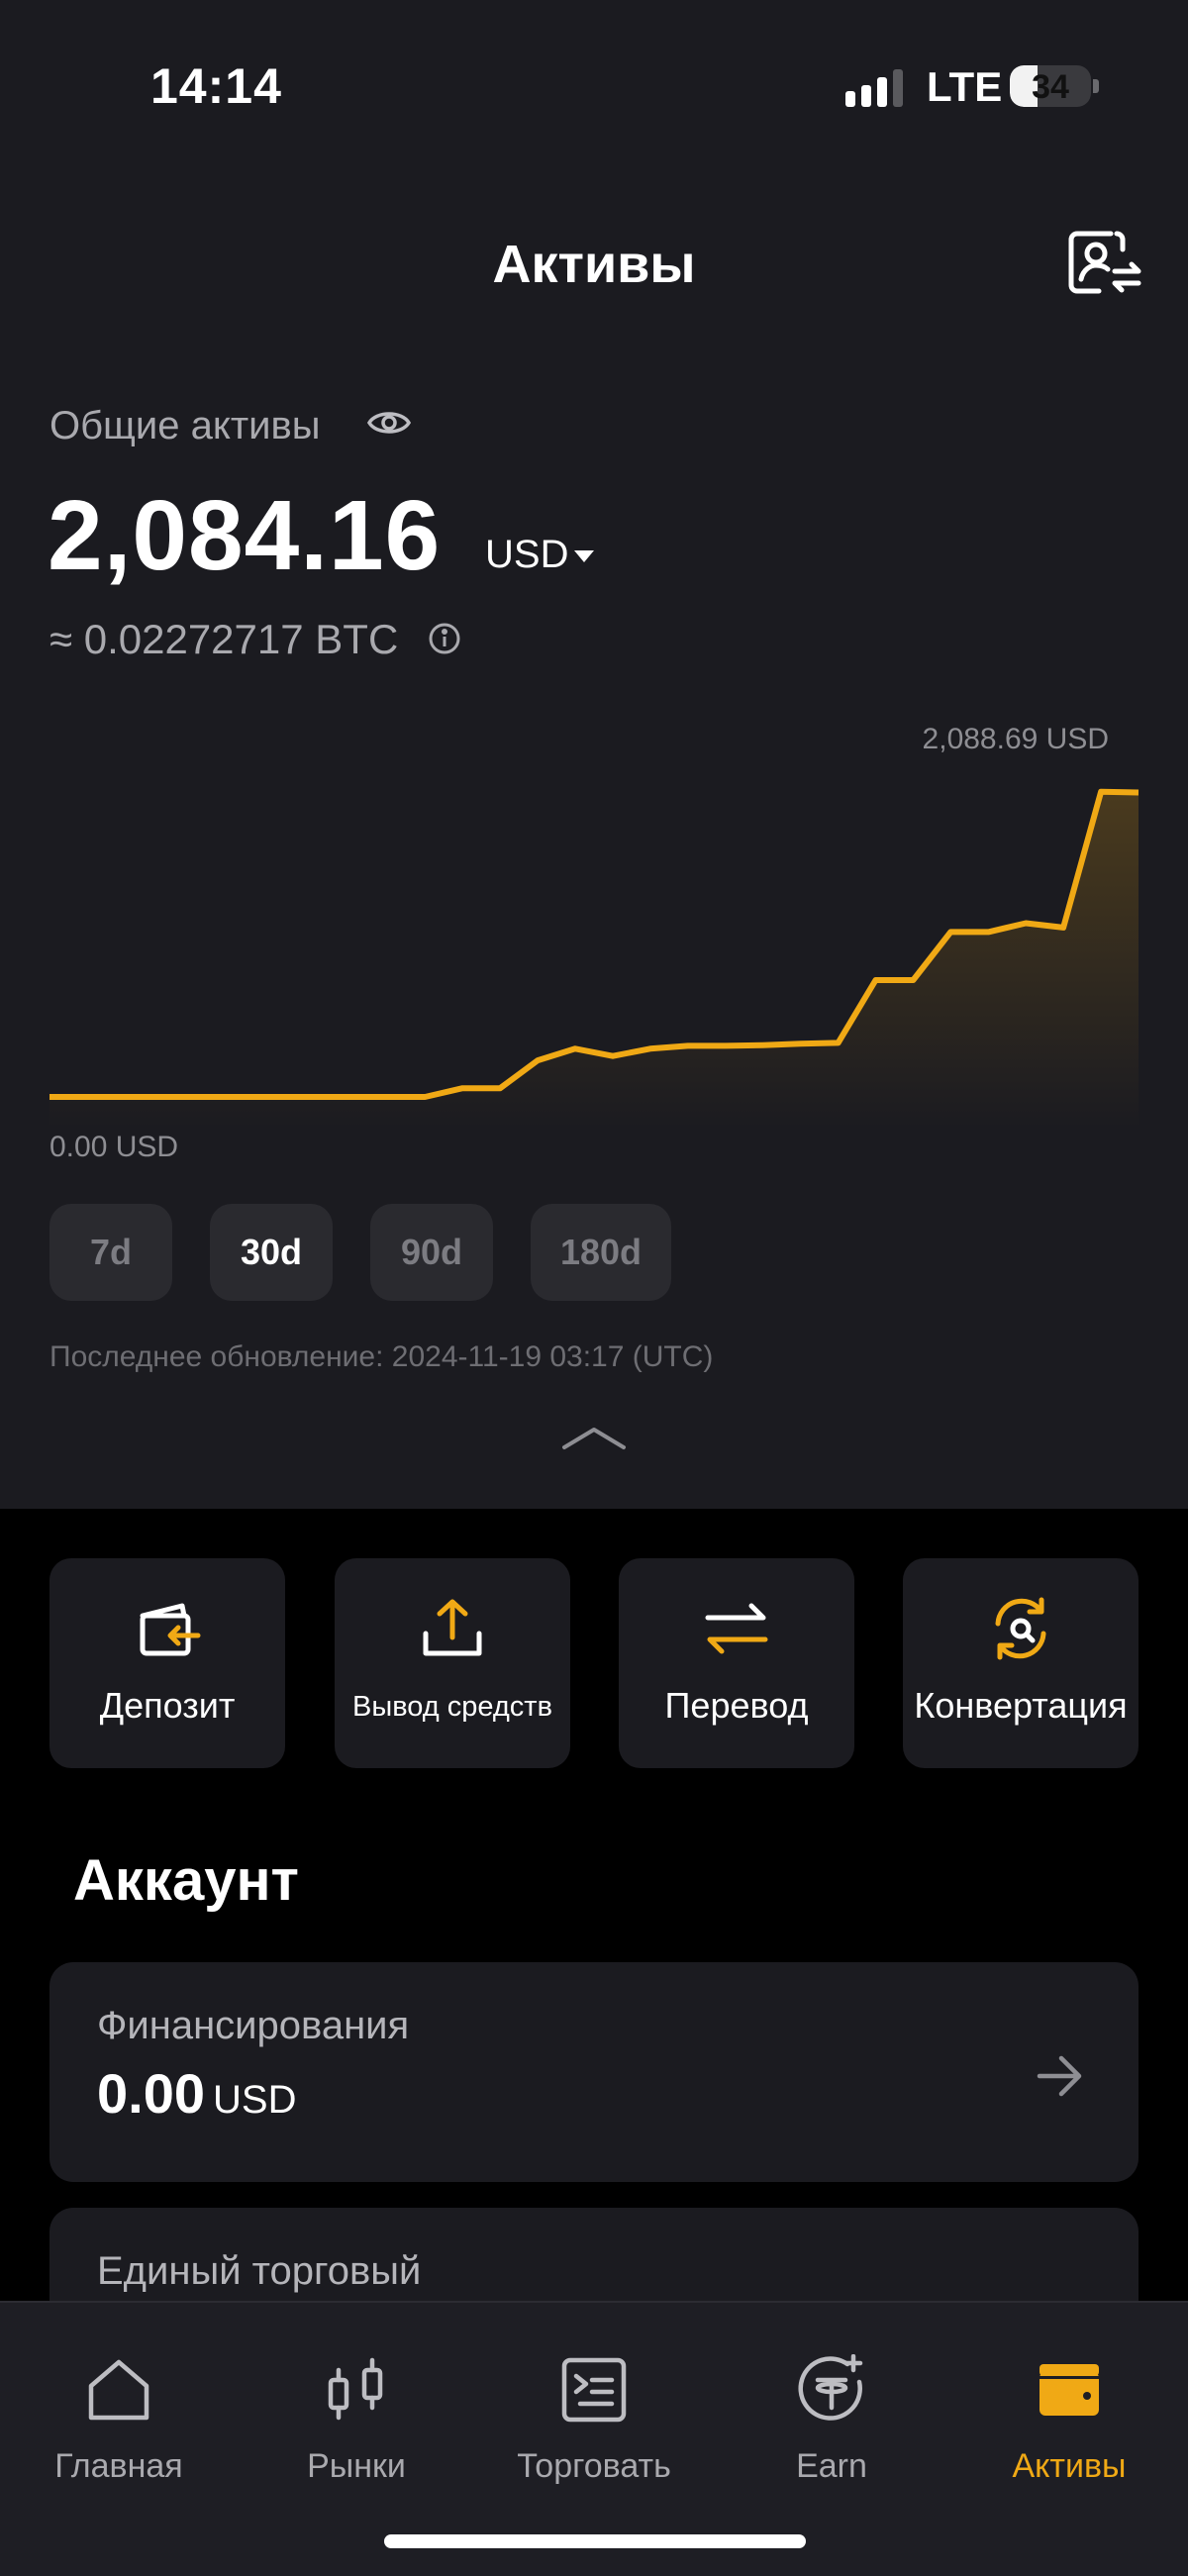  Describe the element at coordinates (1059, 2076) in the screenshot. I see `arrow-right-icon` at that location.